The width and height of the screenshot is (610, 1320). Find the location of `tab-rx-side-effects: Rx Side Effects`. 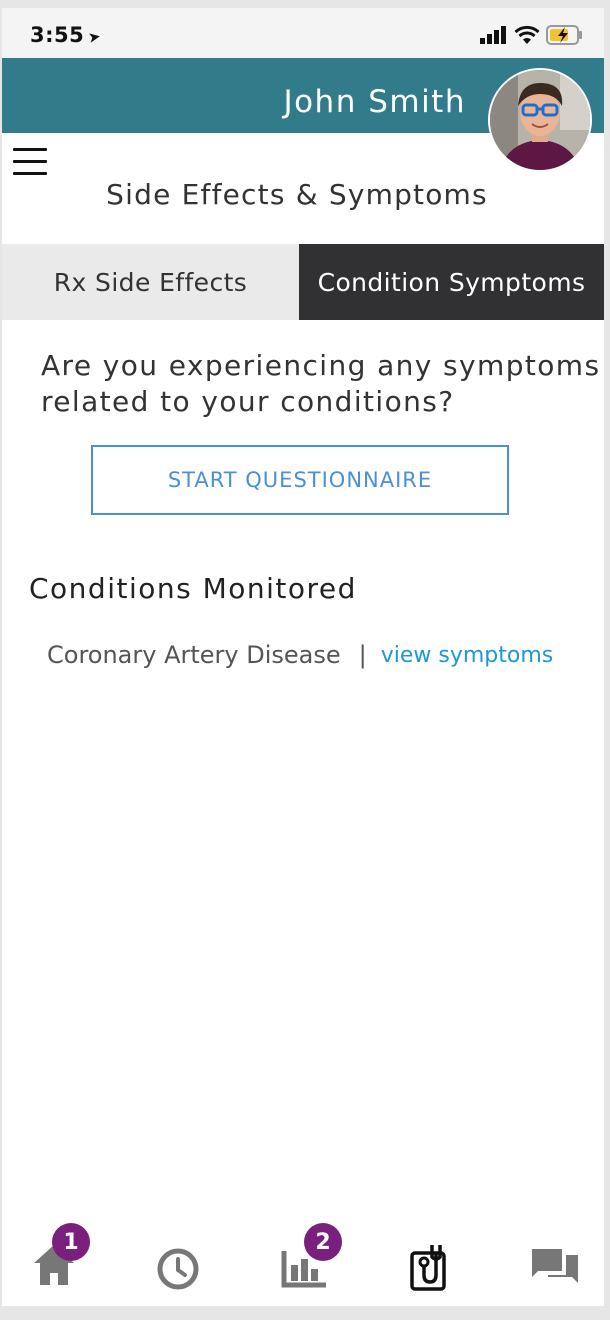

tab-rx-side-effects: Rx Side Effects is located at coordinates (150, 282).